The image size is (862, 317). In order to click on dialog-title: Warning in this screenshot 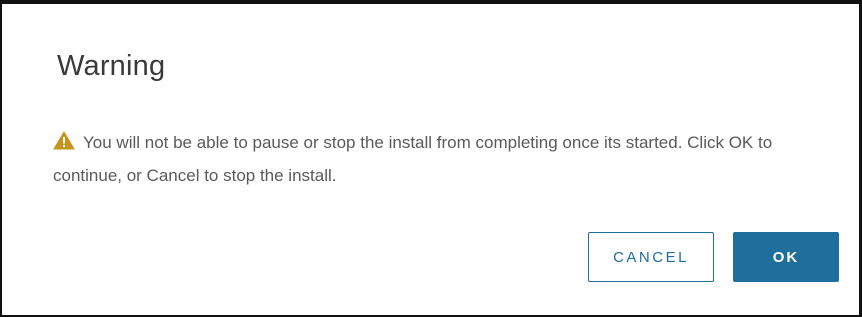, I will do `click(111, 66)`.